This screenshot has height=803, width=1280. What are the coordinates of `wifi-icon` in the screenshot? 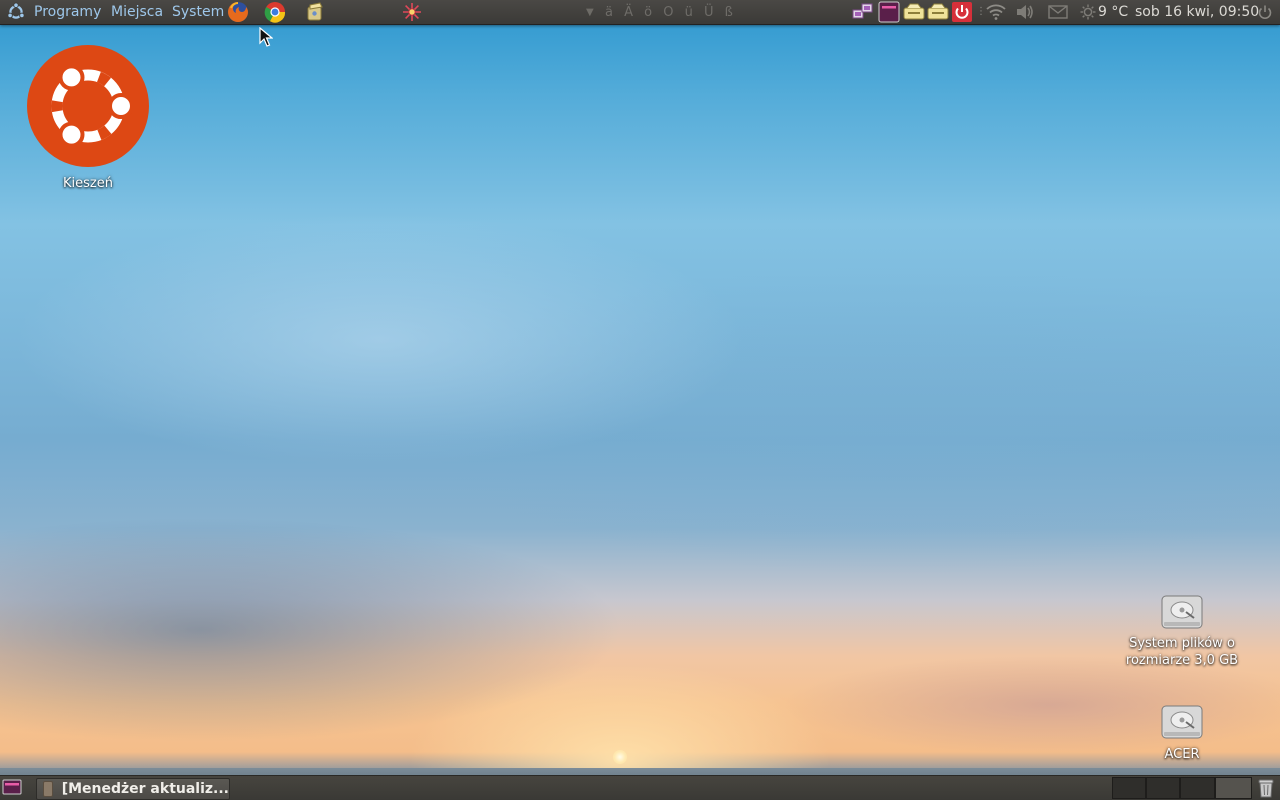 It's located at (996, 12).